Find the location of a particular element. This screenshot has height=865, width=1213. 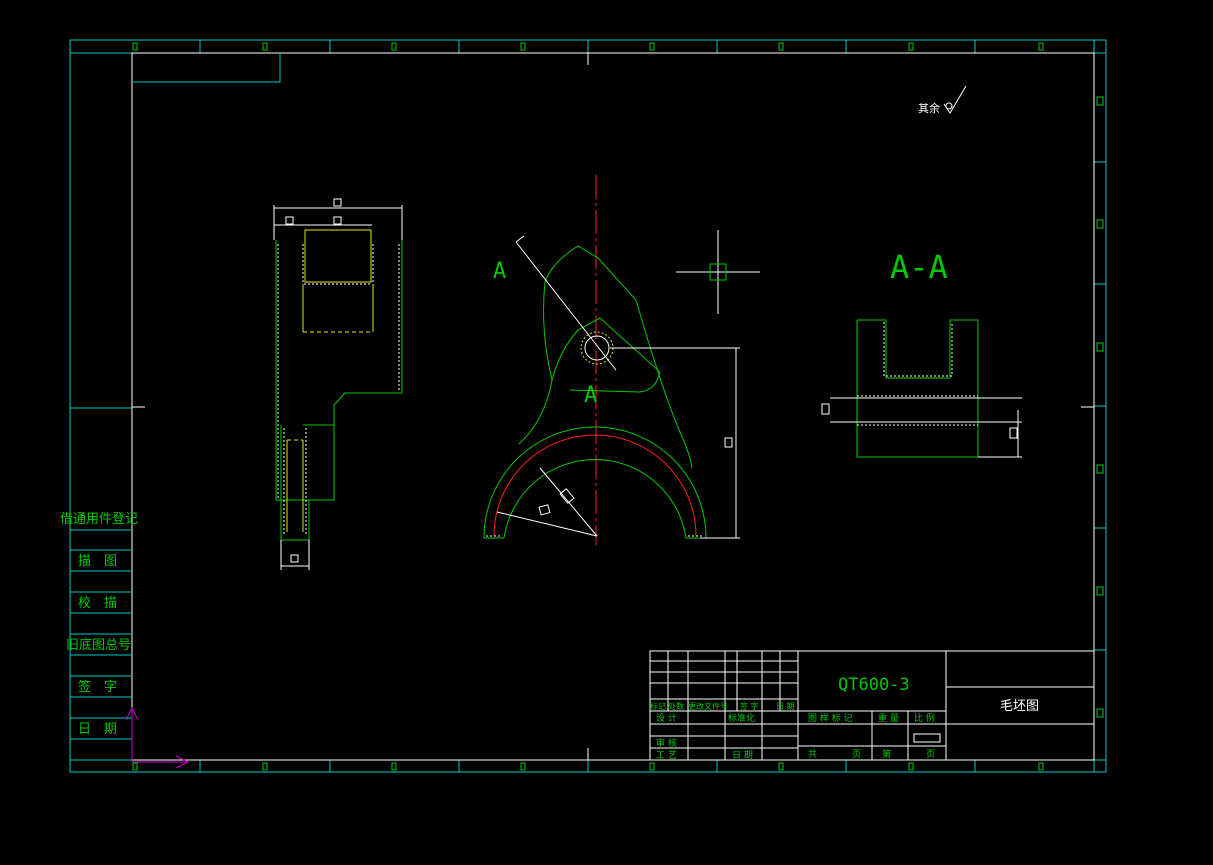

no-label: 第 is located at coordinates (886, 754).